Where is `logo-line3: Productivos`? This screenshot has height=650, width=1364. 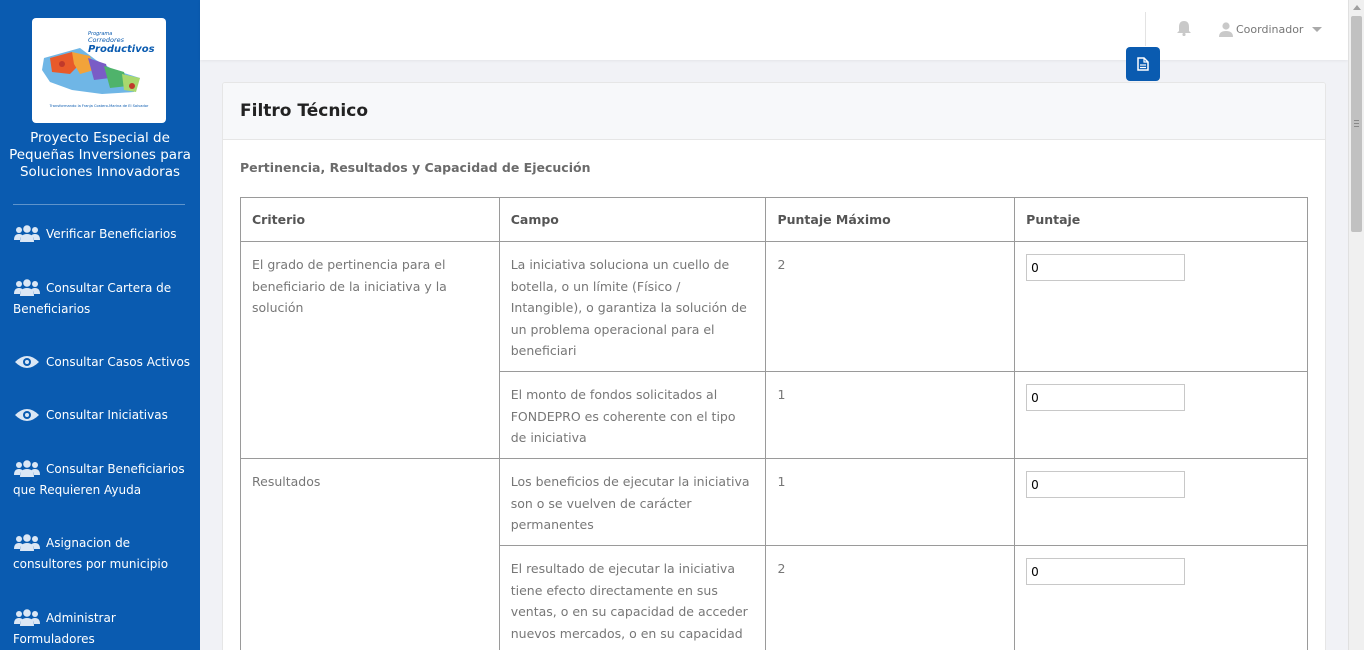 logo-line3: Productivos is located at coordinates (121, 49).